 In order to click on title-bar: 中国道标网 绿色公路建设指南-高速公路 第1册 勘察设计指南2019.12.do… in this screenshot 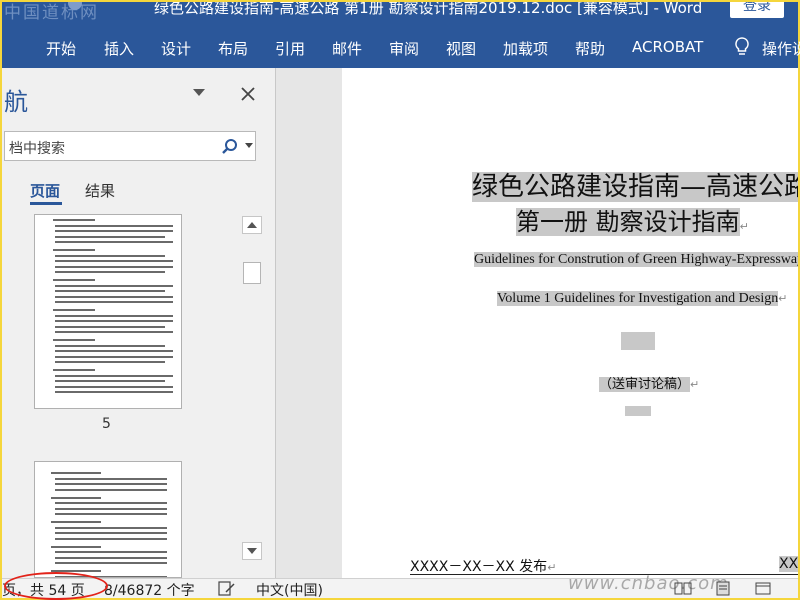, I will do `click(400, 13)`.